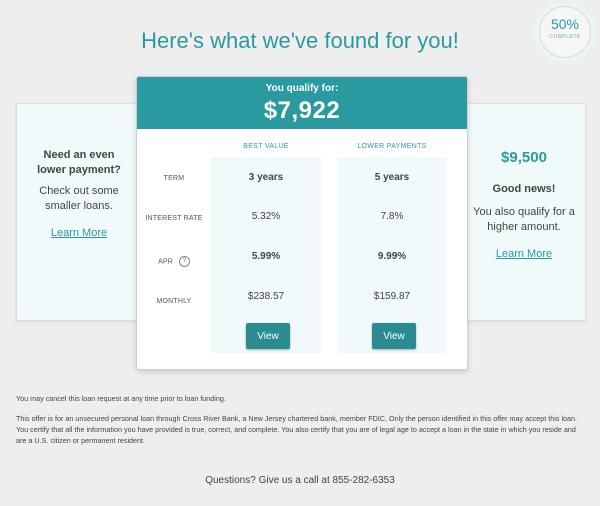 Image resolution: width=600 pixels, height=506 pixels. I want to click on higher-amount-value: $9,500, so click(524, 157).